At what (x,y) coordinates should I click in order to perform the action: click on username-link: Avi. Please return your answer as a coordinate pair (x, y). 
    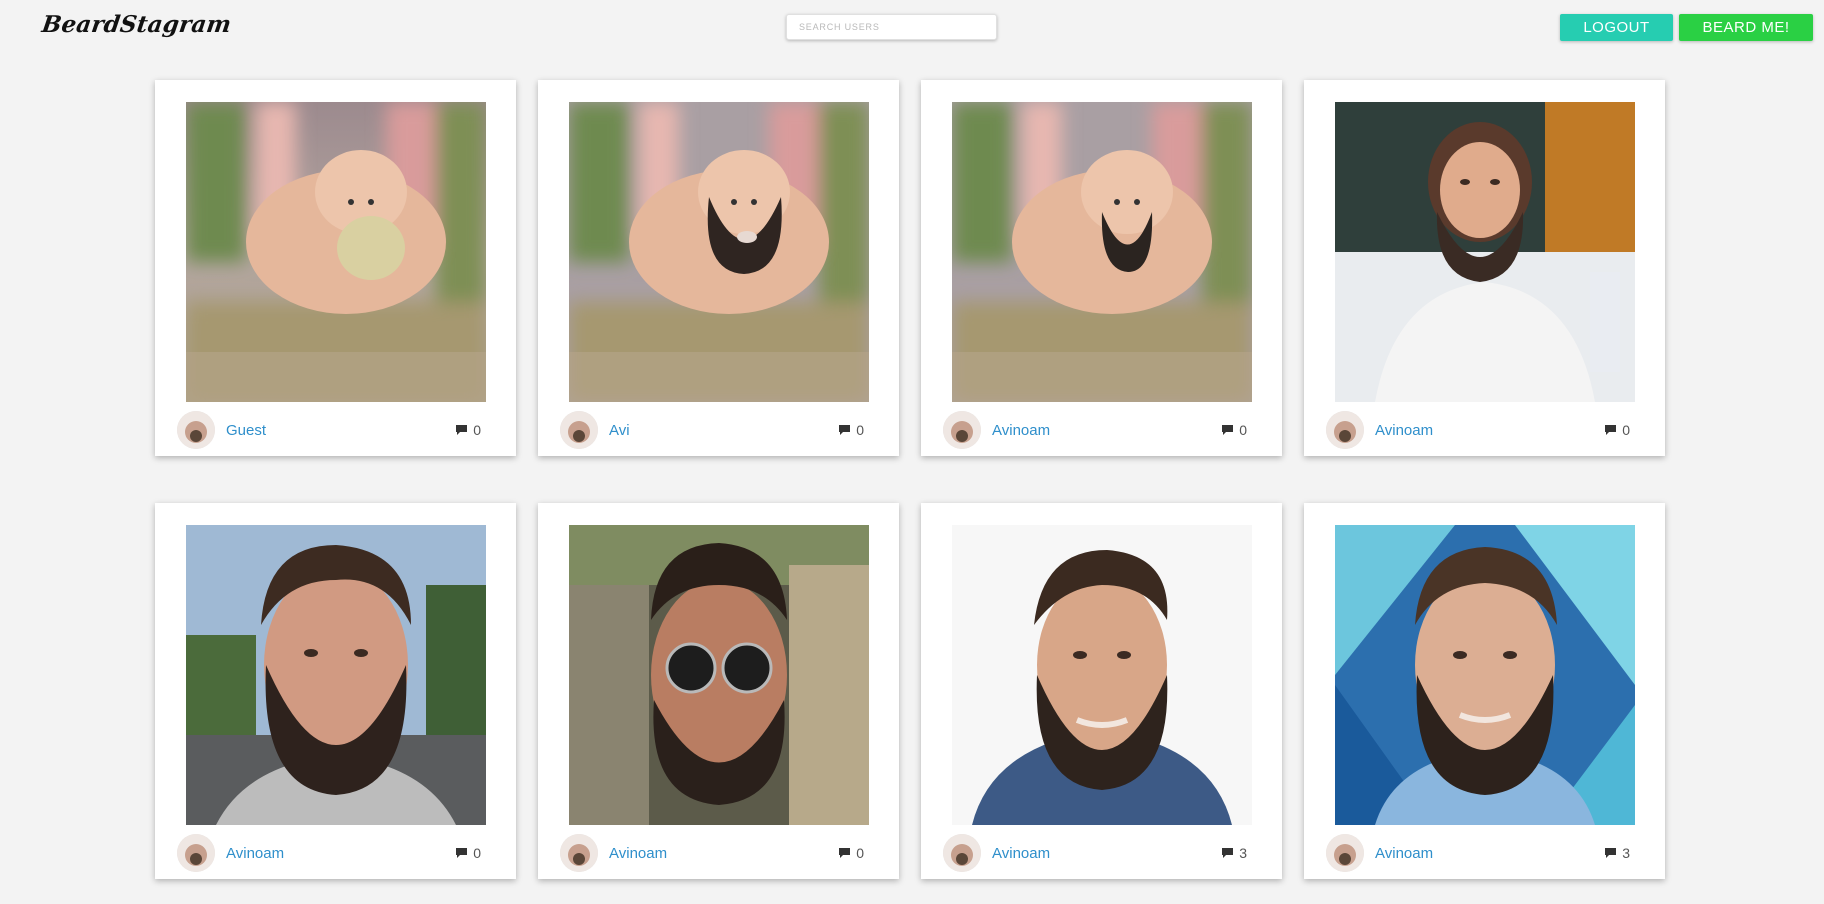
    Looking at the image, I should click on (619, 430).